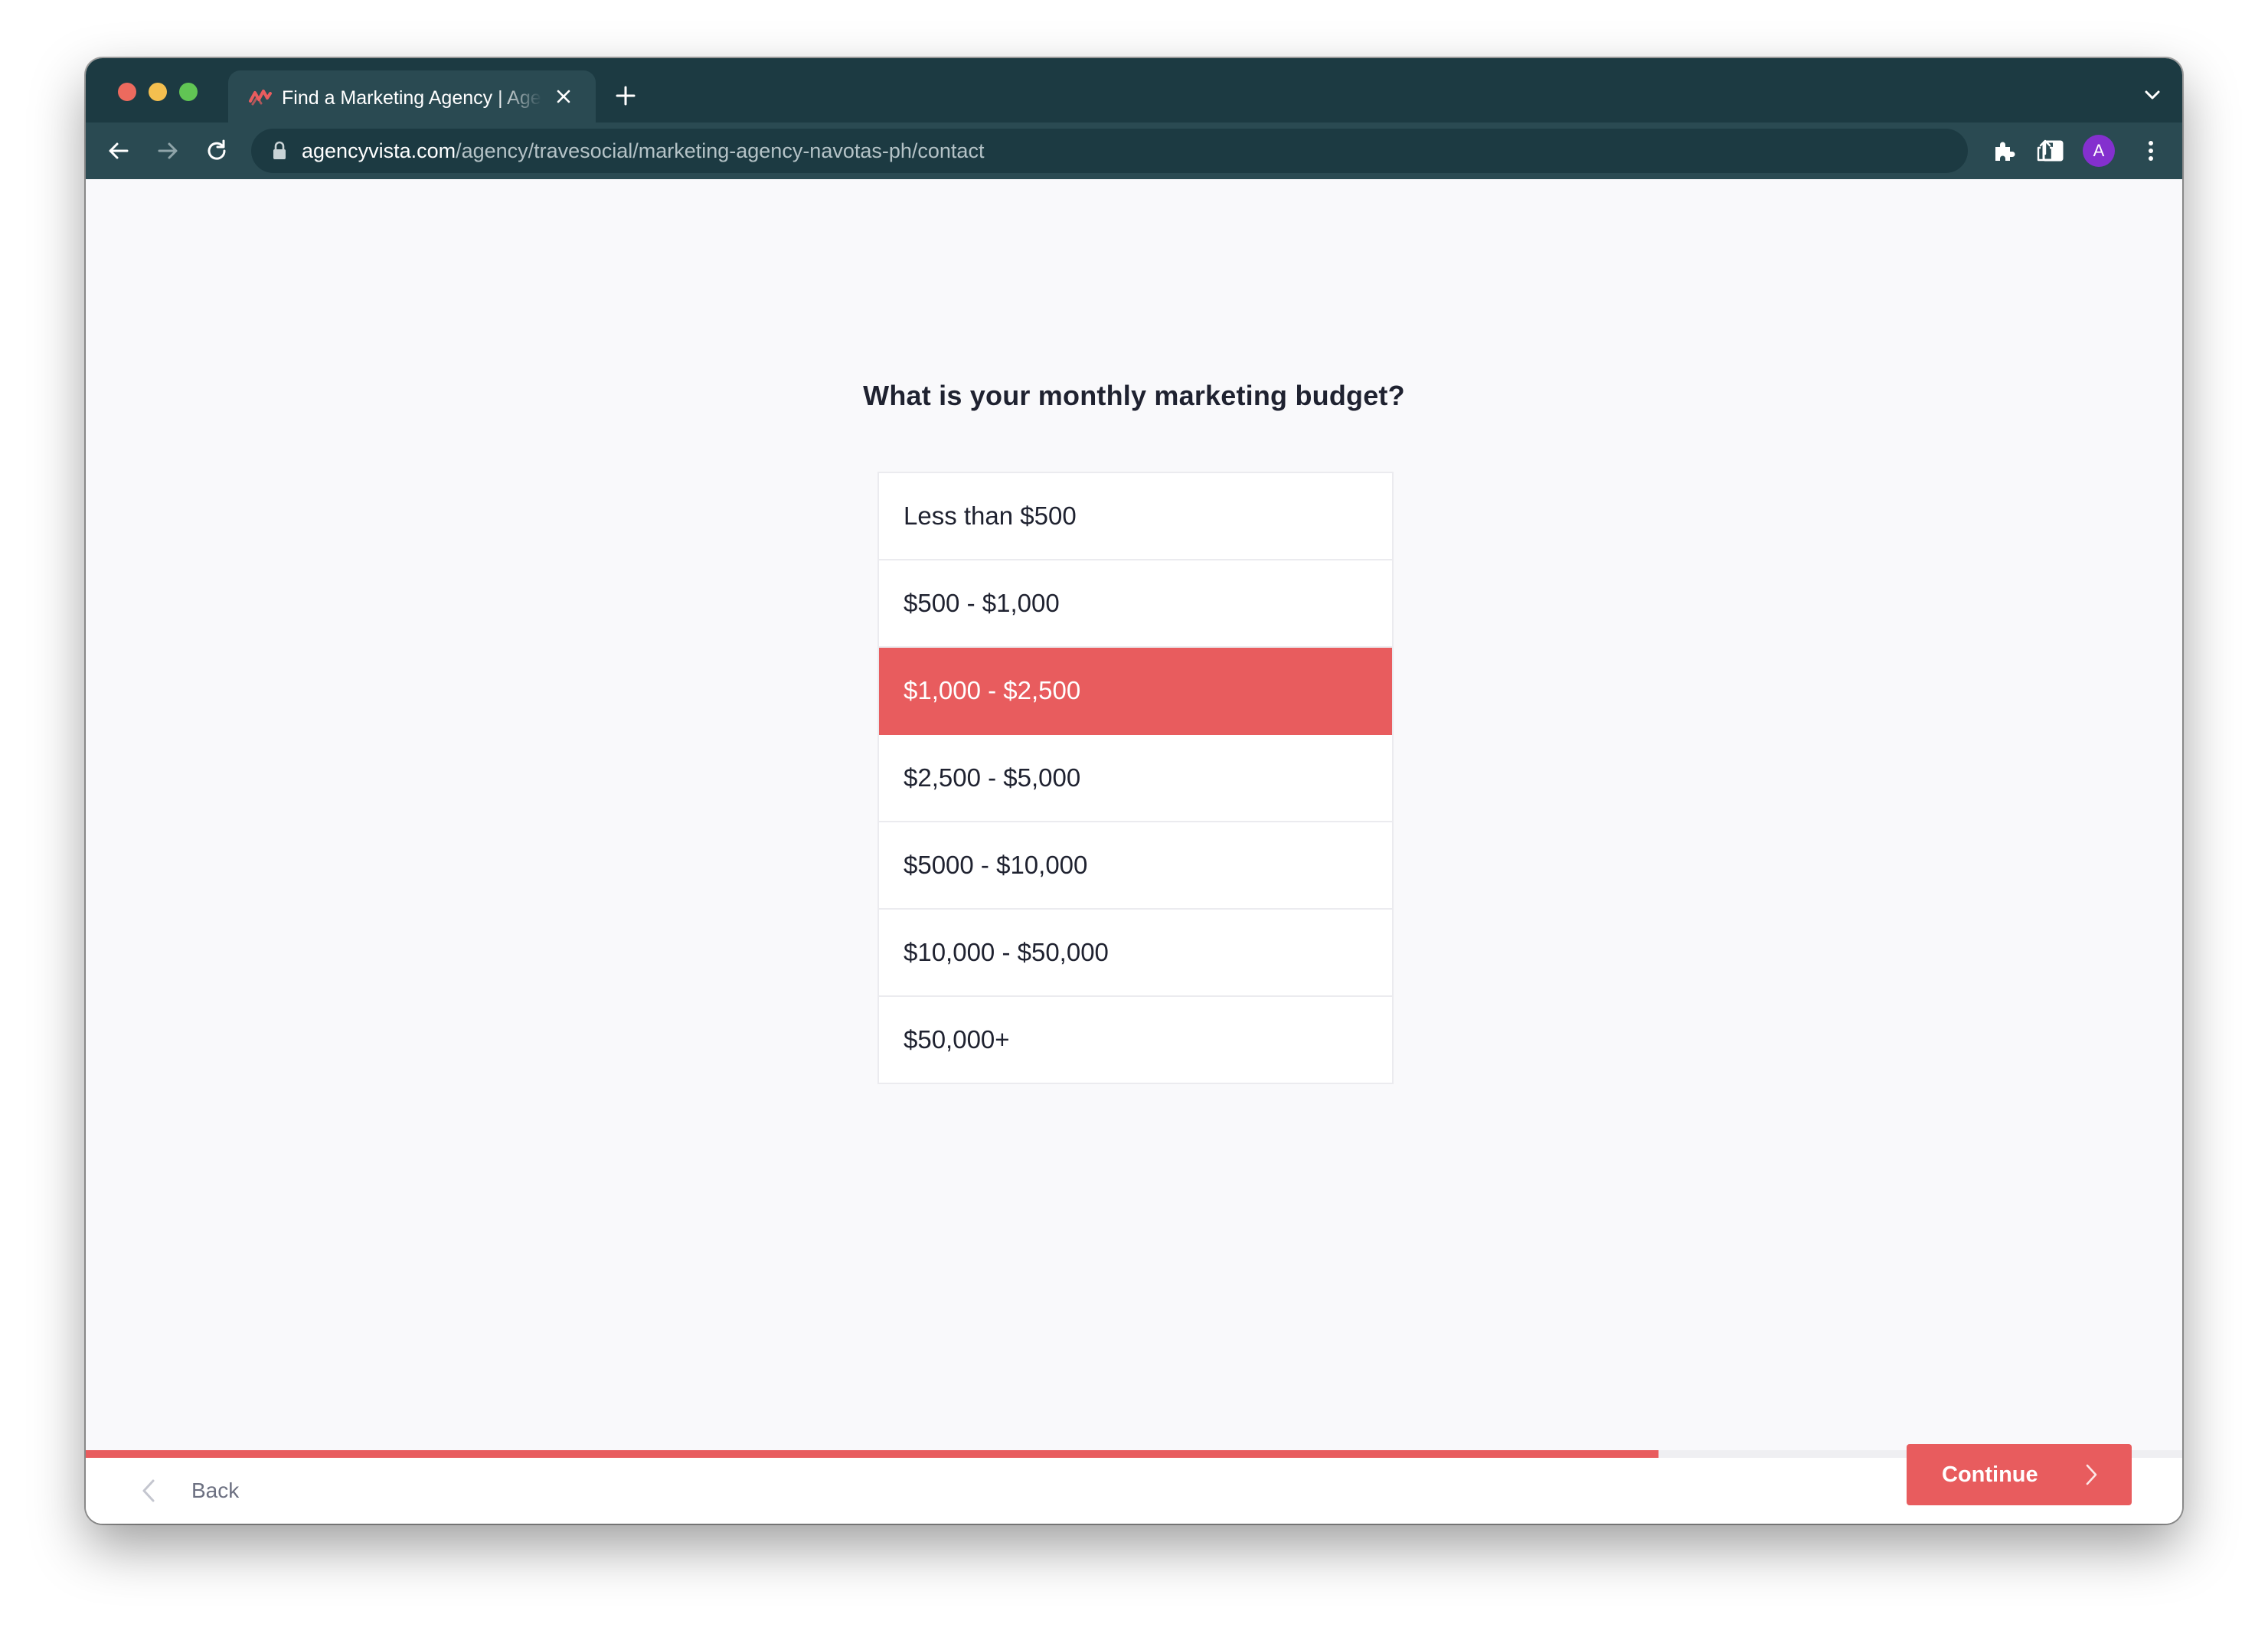  I want to click on browser-tab-active: Find a Marketing Agency | Agency Vista, so click(412, 96).